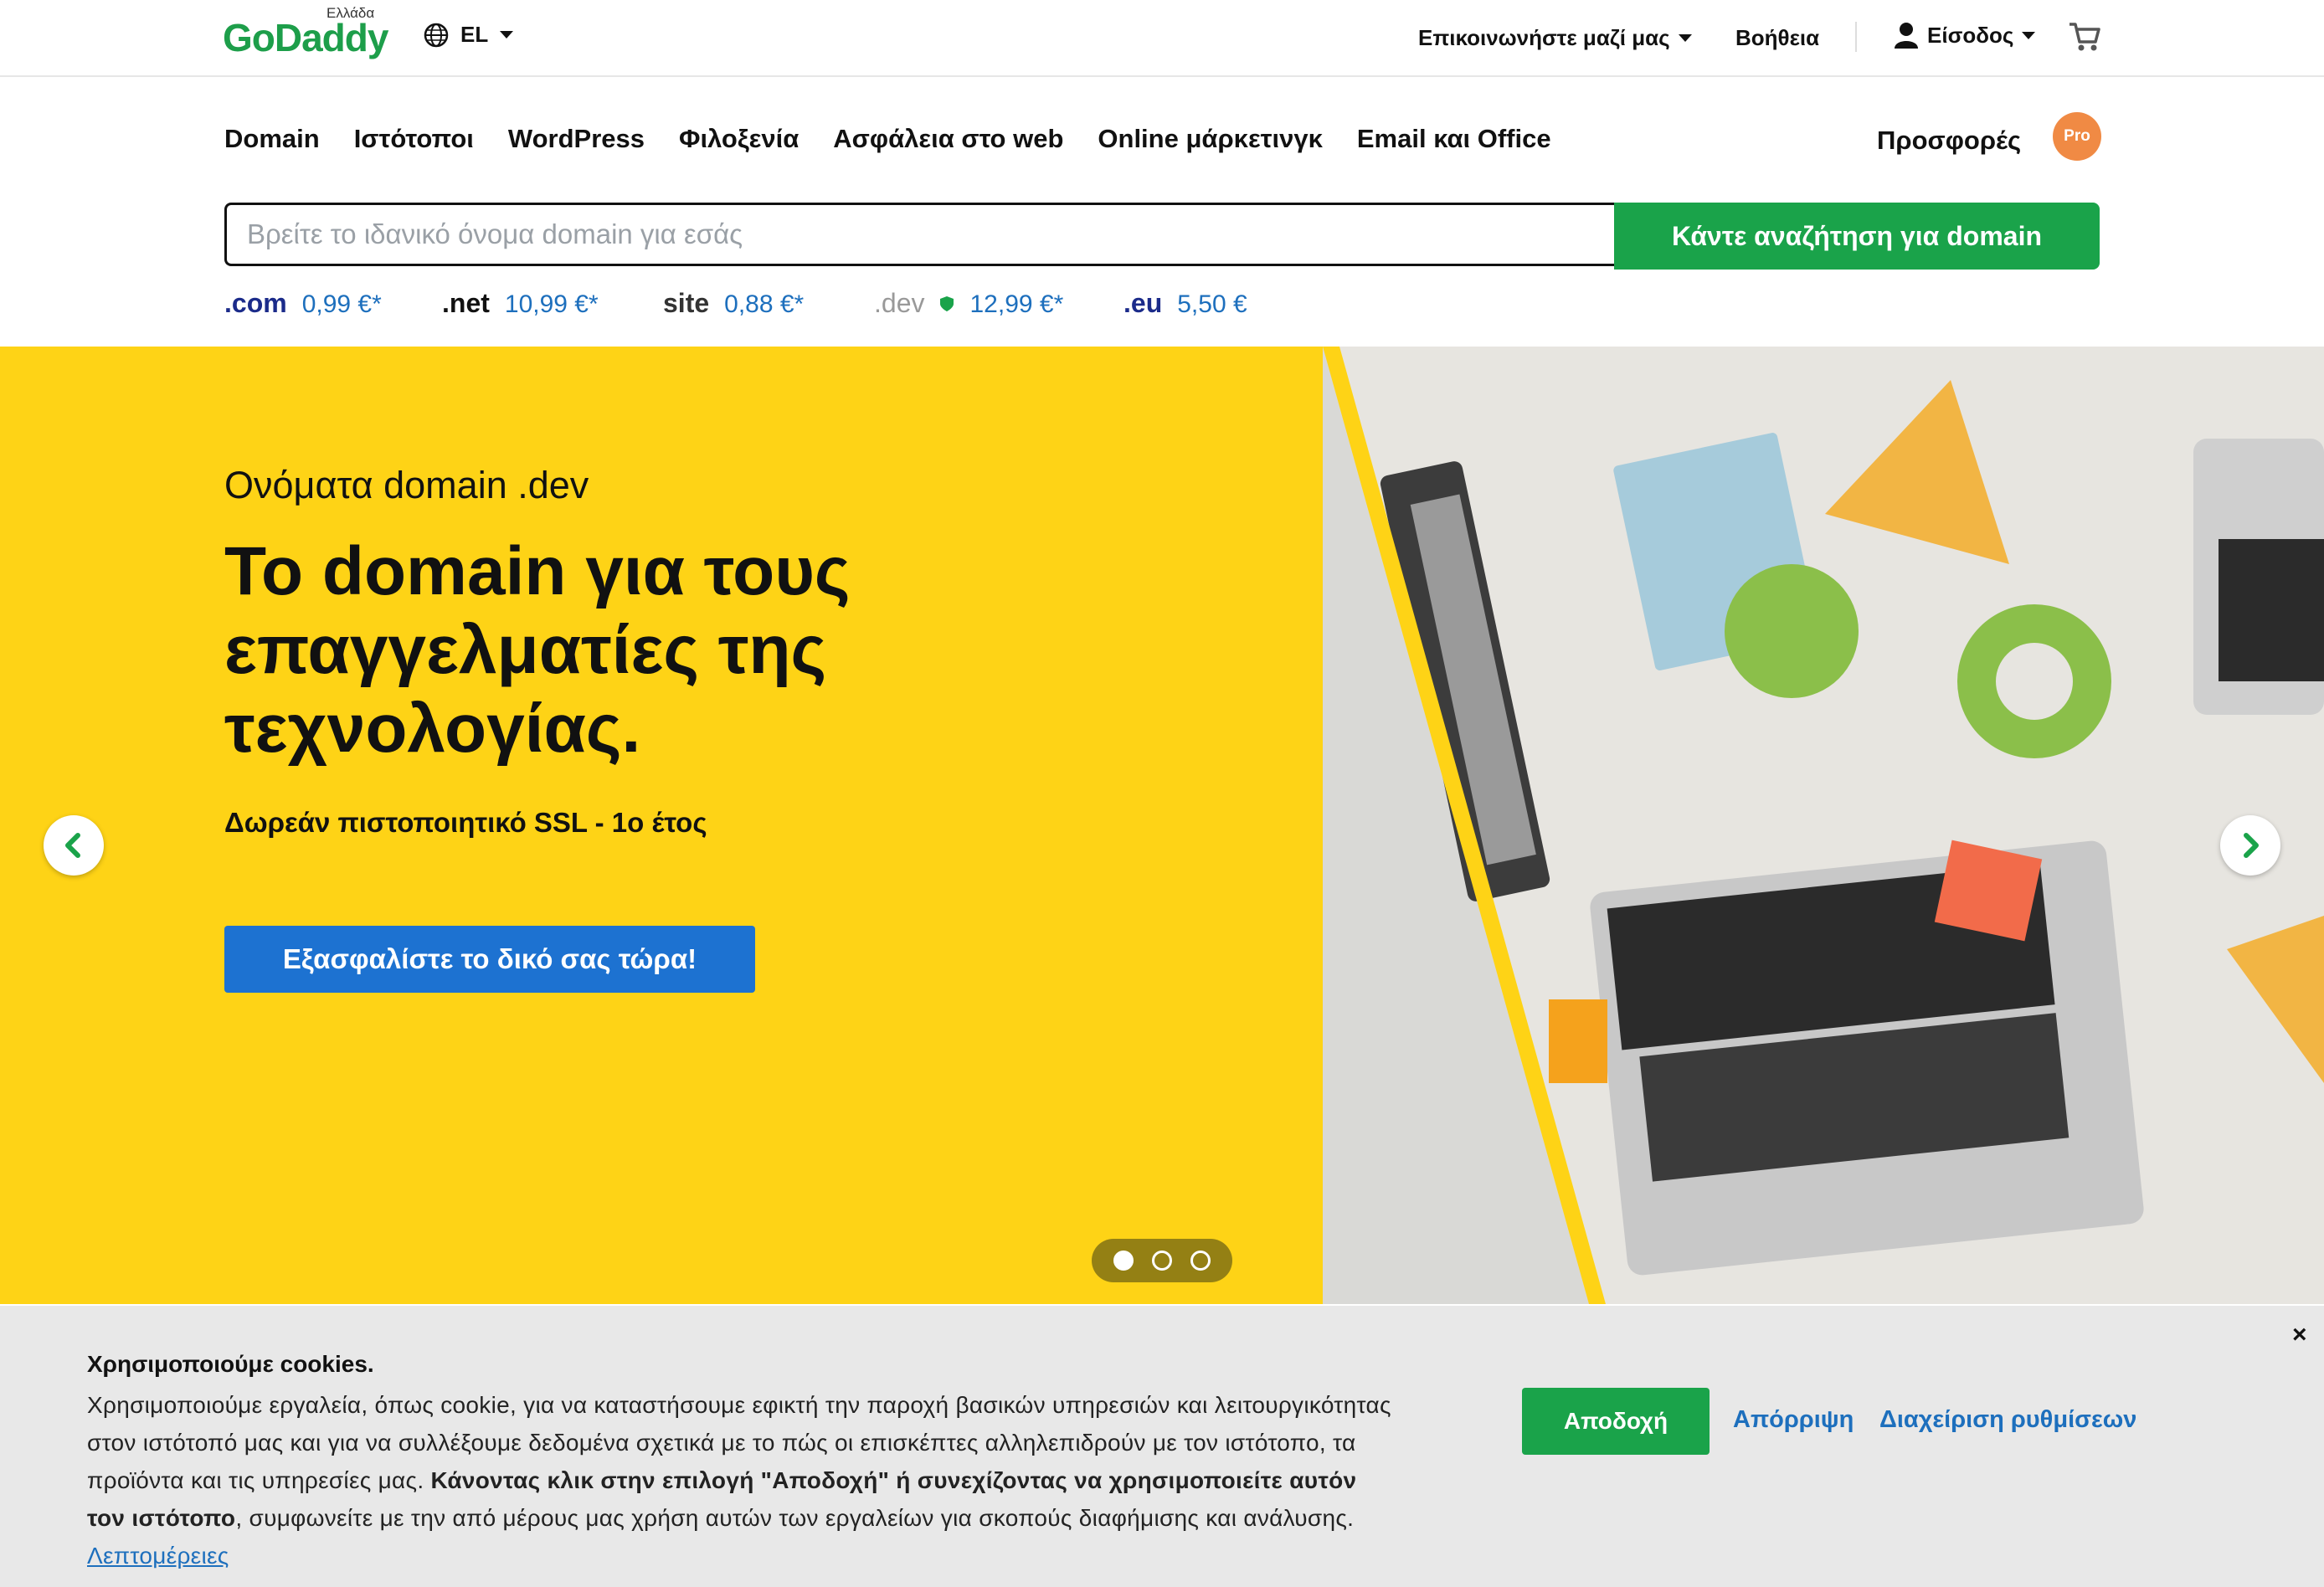  Describe the element at coordinates (1210, 139) in the screenshot. I see `nav-item-marketing: Online μάρκετινγκ` at that location.